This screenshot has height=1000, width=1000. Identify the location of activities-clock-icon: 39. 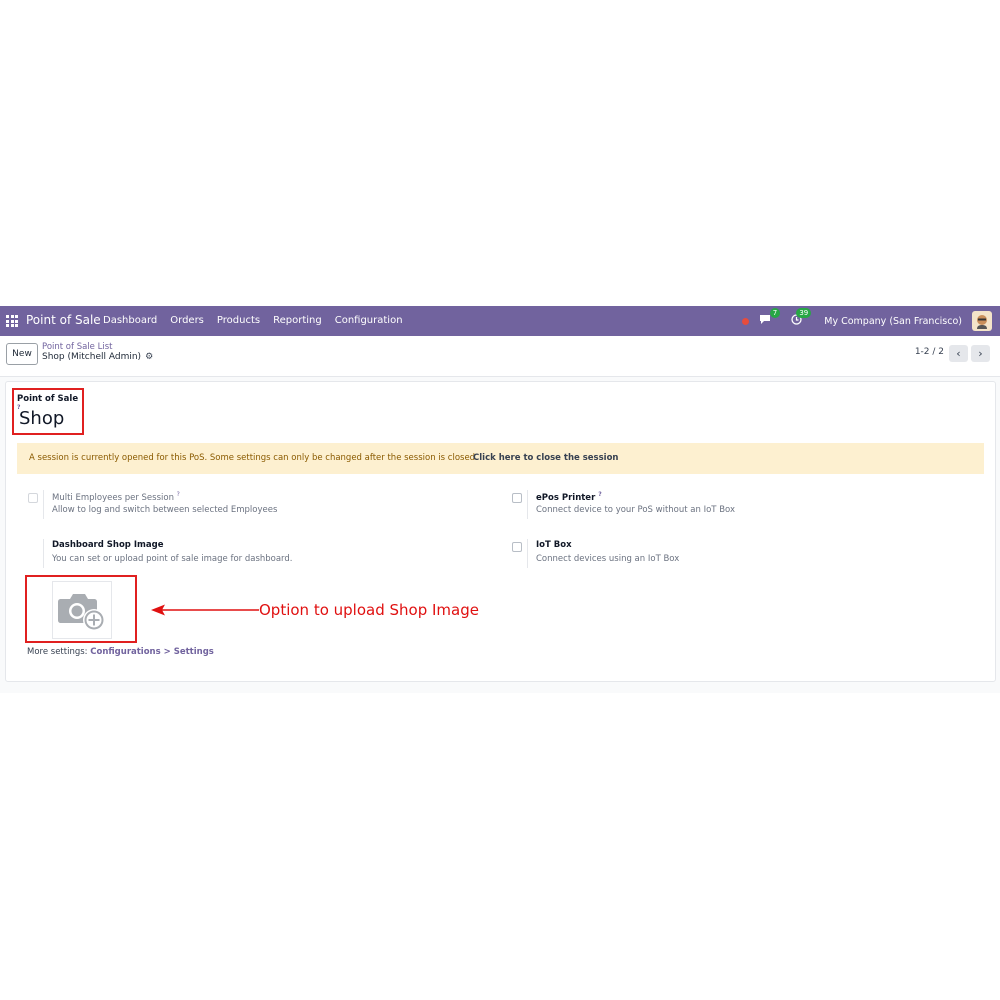
(801, 318).